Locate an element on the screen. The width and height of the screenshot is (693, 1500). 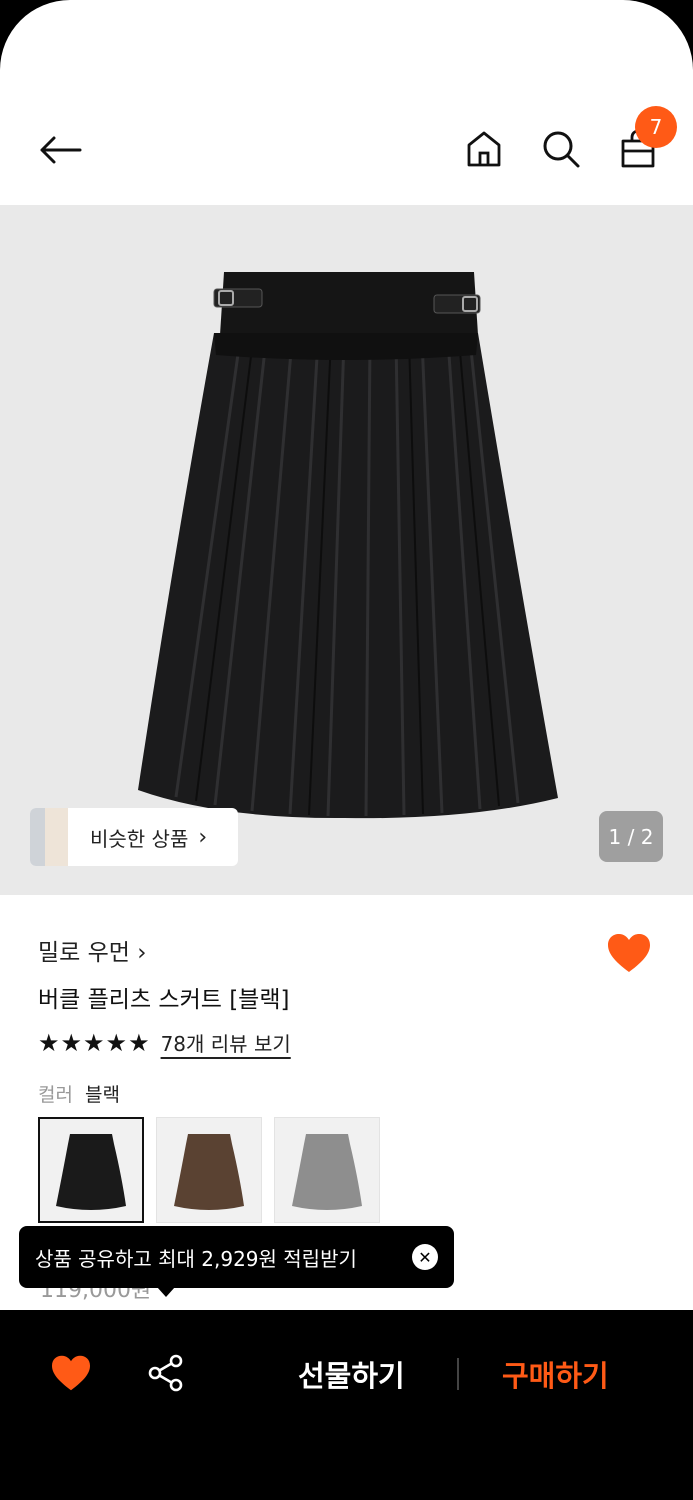
close-icon: ✕ is located at coordinates (425, 1257).